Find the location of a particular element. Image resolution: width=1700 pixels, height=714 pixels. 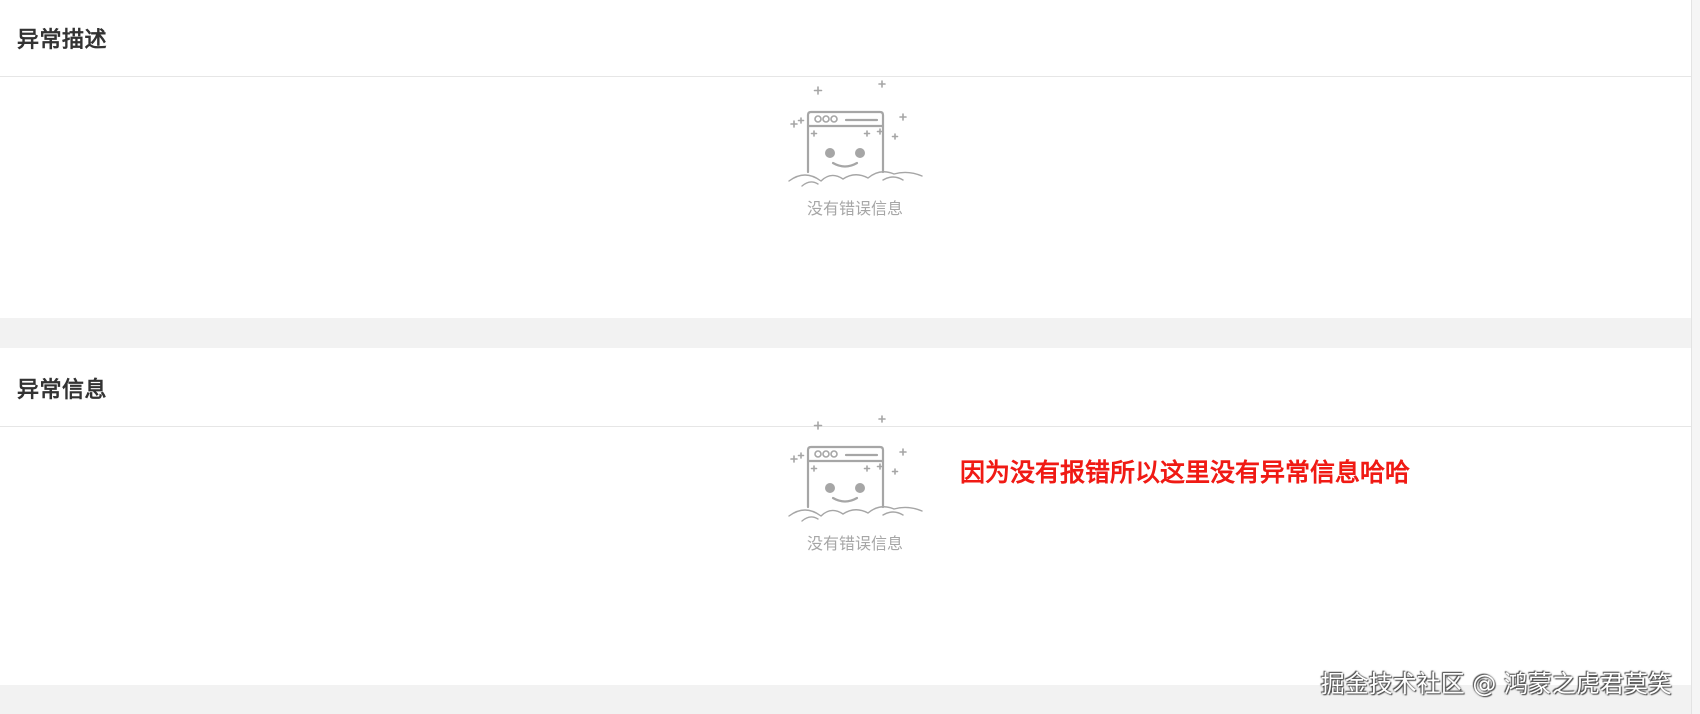

annotation-note: 因为没有报错所以这里没有异常信息哈哈 is located at coordinates (1185, 472).